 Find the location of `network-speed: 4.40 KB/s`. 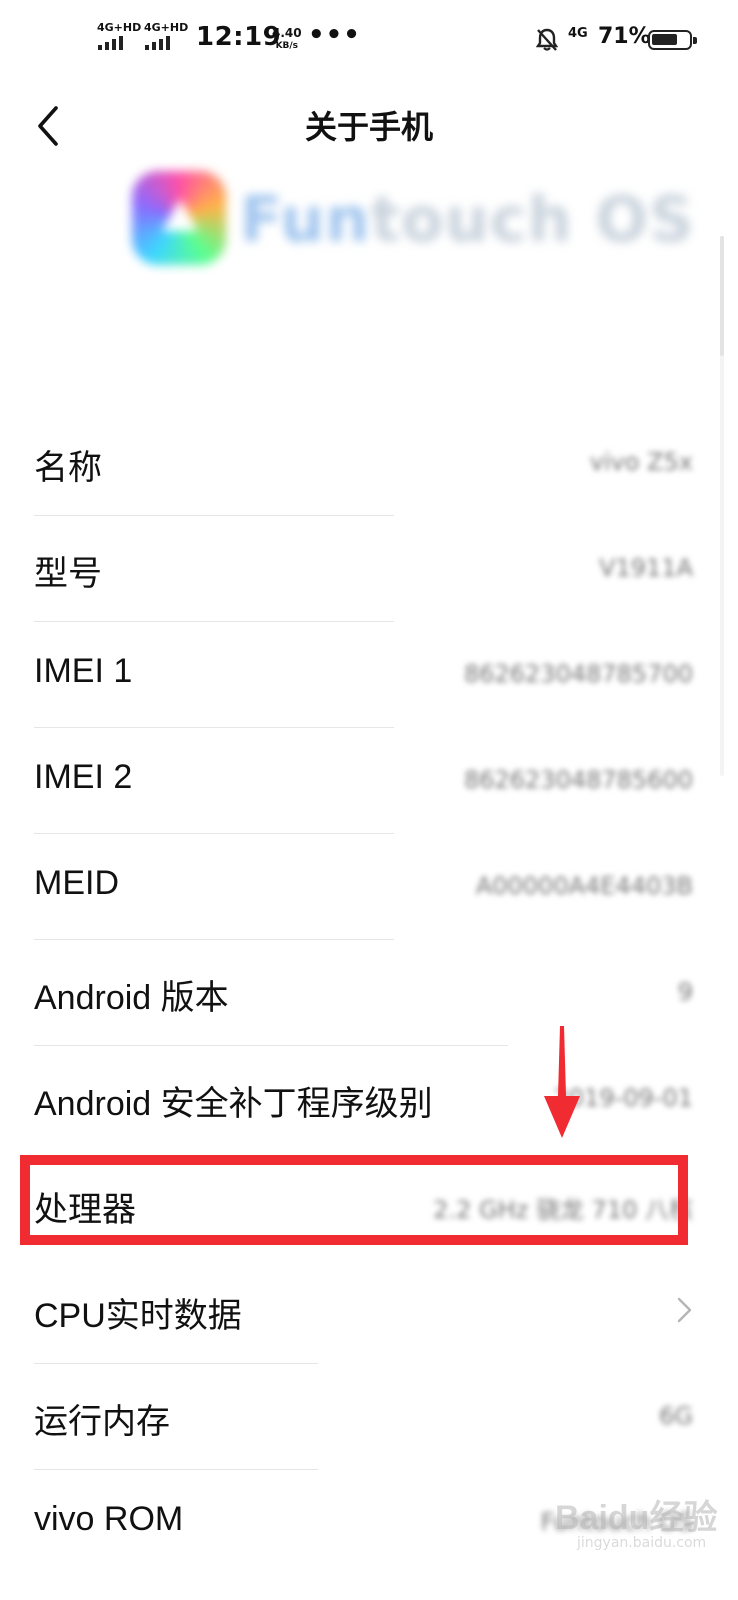

network-speed: 4.40 KB/s is located at coordinates (287, 40).